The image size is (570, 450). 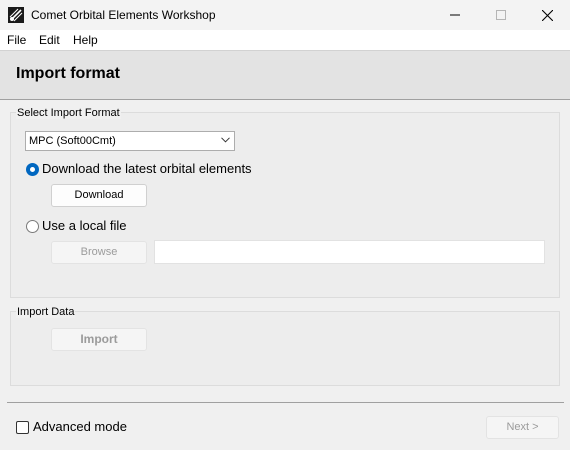 I want to click on comet-app-icon, so click(x=16, y=15).